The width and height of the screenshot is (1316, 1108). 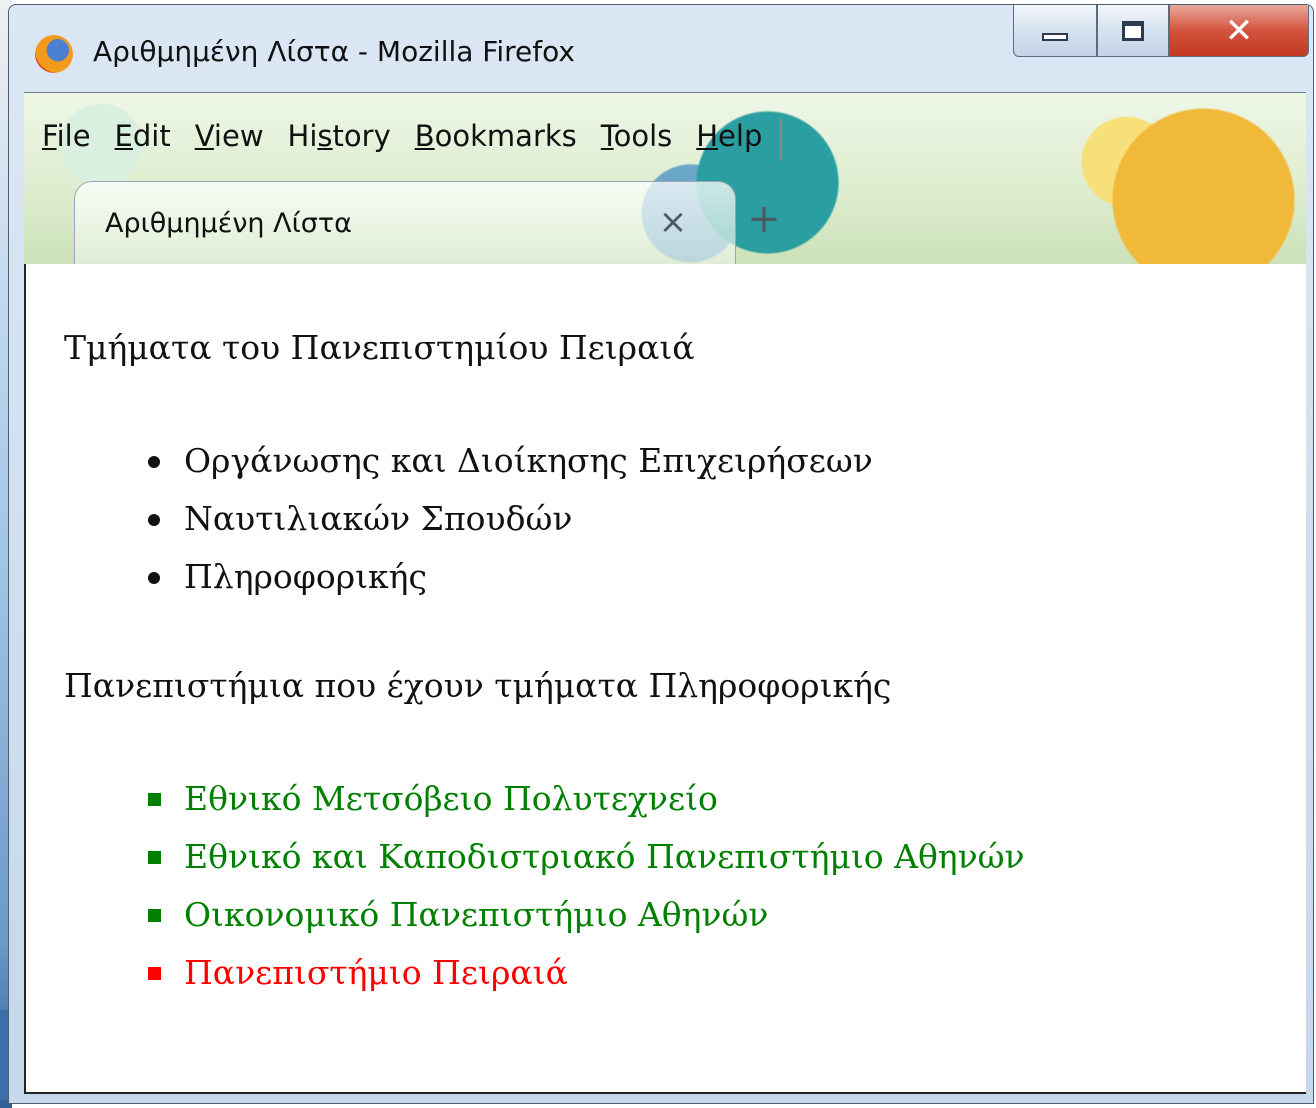 What do you see at coordinates (496, 140) in the screenshot?
I see `menu-bookmarks: Bookmarks` at bounding box center [496, 140].